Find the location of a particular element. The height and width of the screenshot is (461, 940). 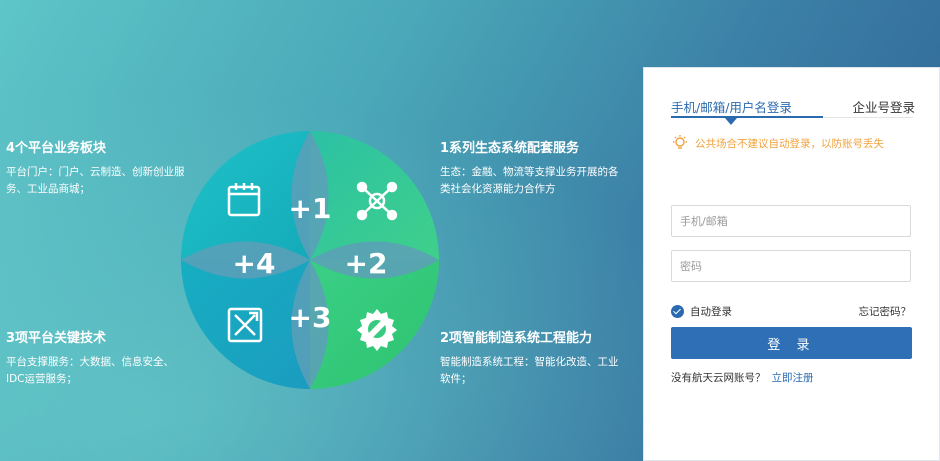

feature-smart-manufacturing: 2项智能制造系统工程能力 智能制造系统工程：智能化改造、工业软件； is located at coordinates (532, 359).